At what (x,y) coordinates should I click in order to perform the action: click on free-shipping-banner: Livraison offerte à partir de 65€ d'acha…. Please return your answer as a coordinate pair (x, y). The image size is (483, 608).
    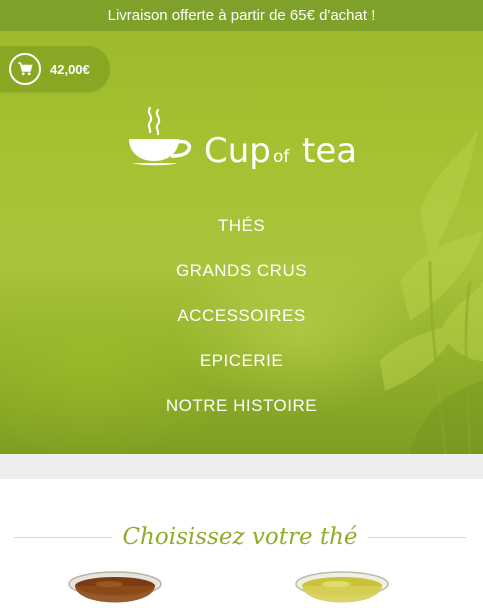
    Looking at the image, I should click on (241, 15).